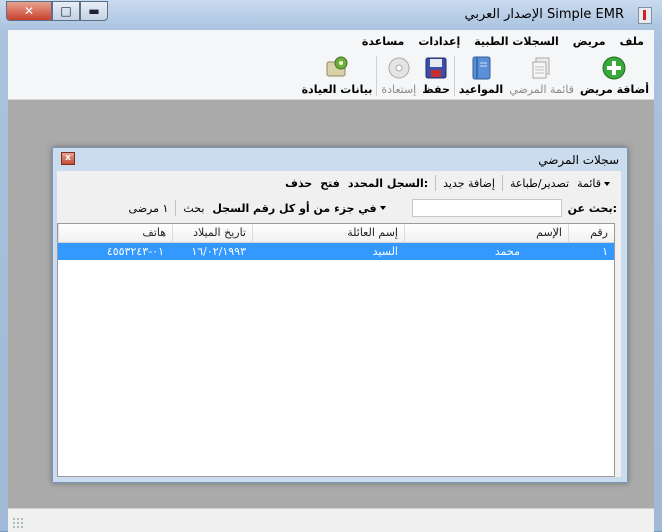  Describe the element at coordinates (68, 158) in the screenshot. I see `child-close-button: x` at that location.